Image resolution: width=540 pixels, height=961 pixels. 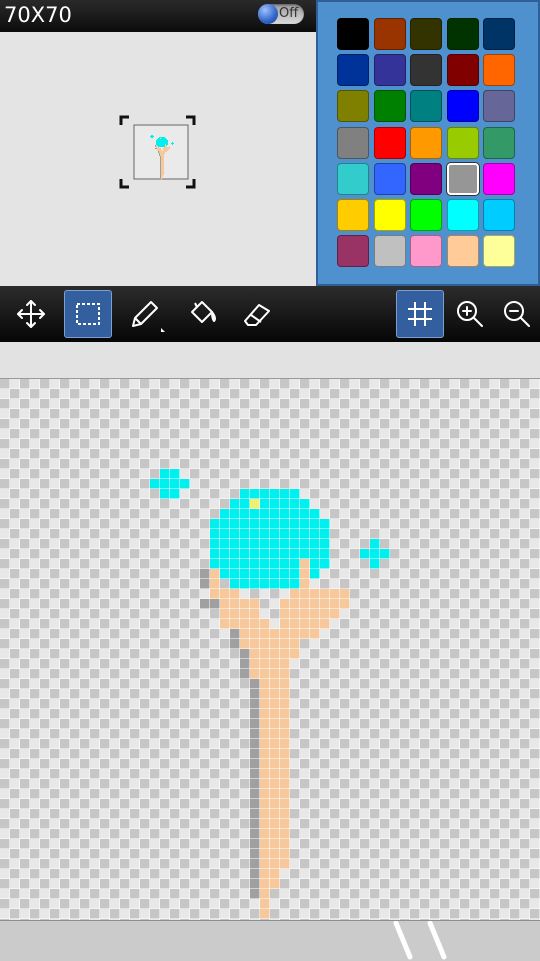 What do you see at coordinates (422, 941) in the screenshot?
I see `resize-grip-icon` at bounding box center [422, 941].